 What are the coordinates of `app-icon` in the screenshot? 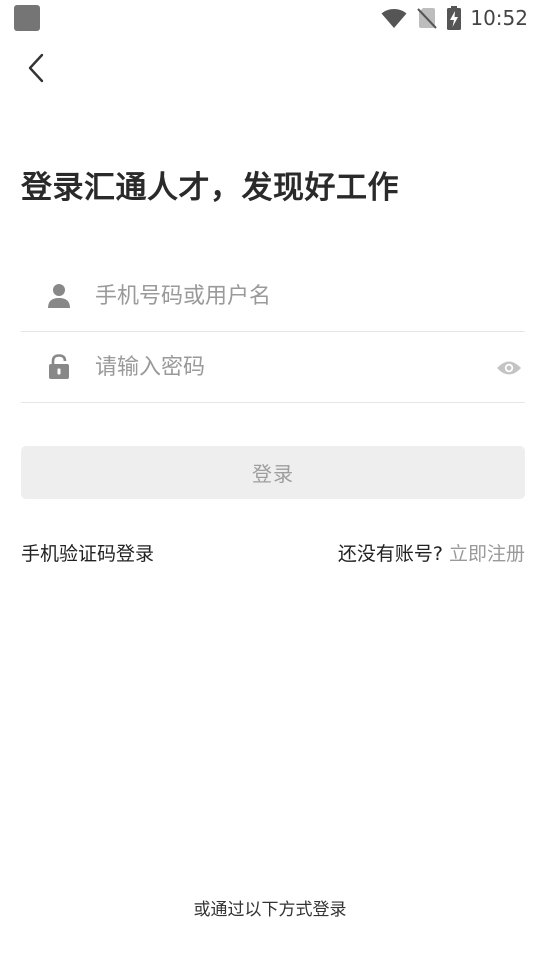 It's located at (27, 18).